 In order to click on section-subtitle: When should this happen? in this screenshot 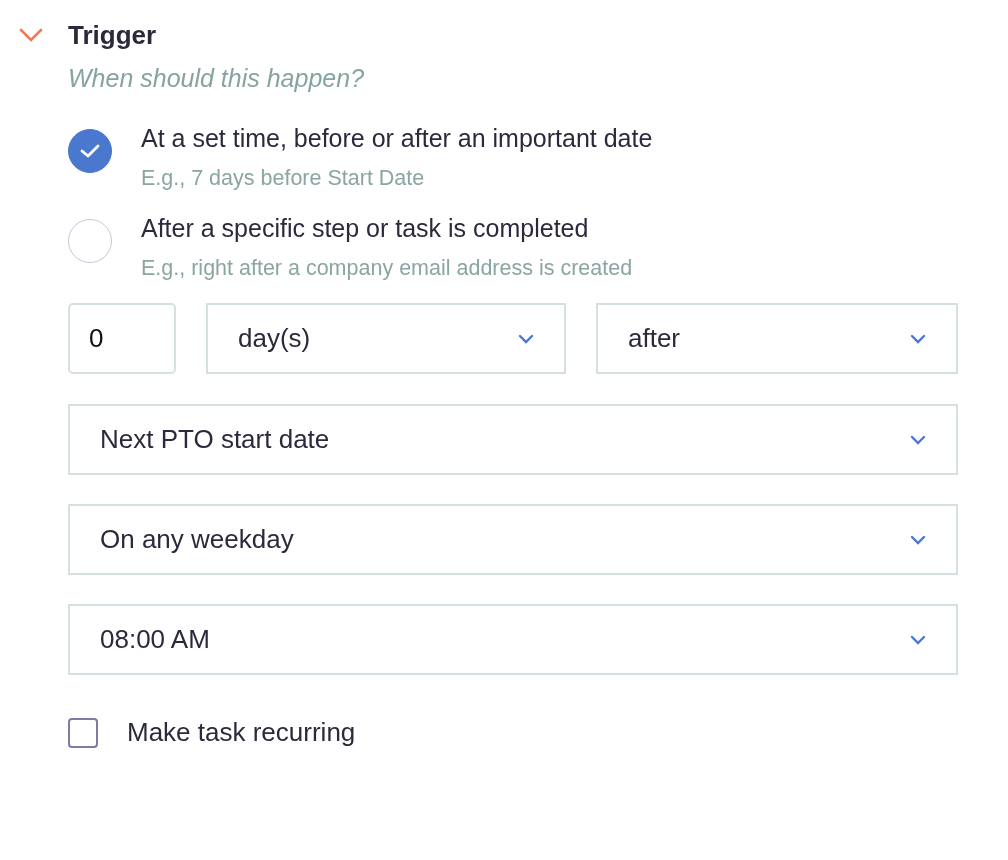, I will do `click(217, 78)`.